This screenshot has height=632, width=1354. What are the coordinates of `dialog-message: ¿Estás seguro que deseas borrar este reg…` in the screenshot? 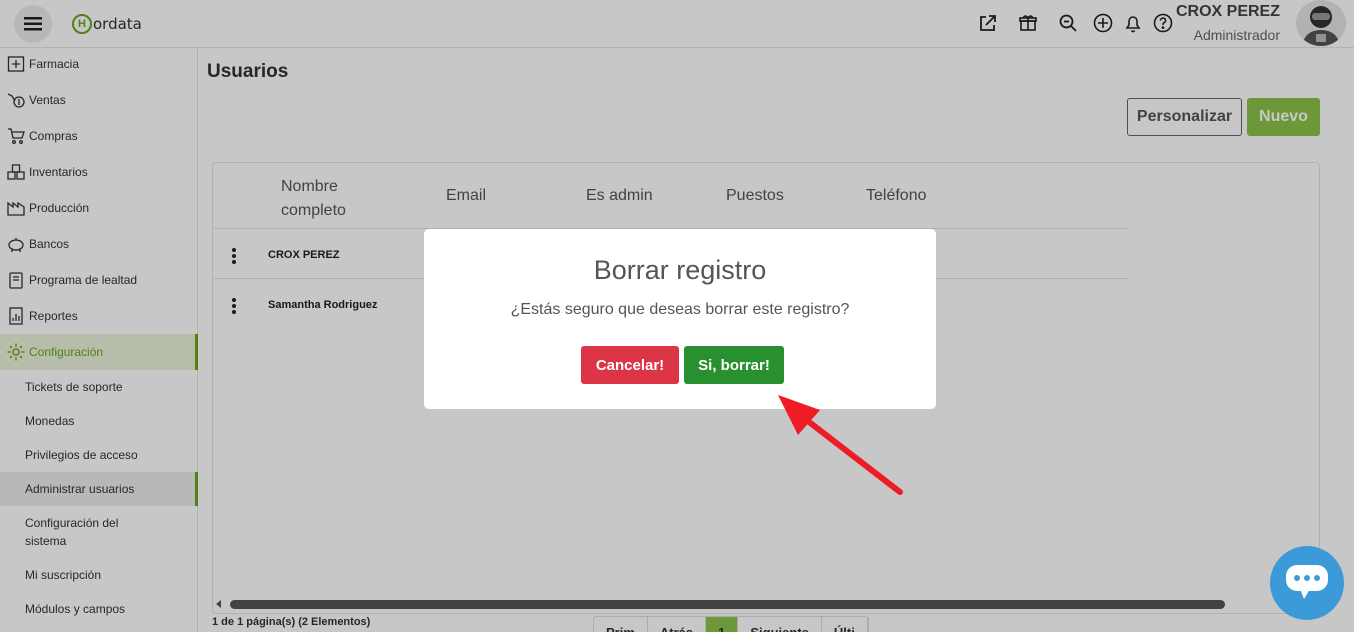 It's located at (680, 309).